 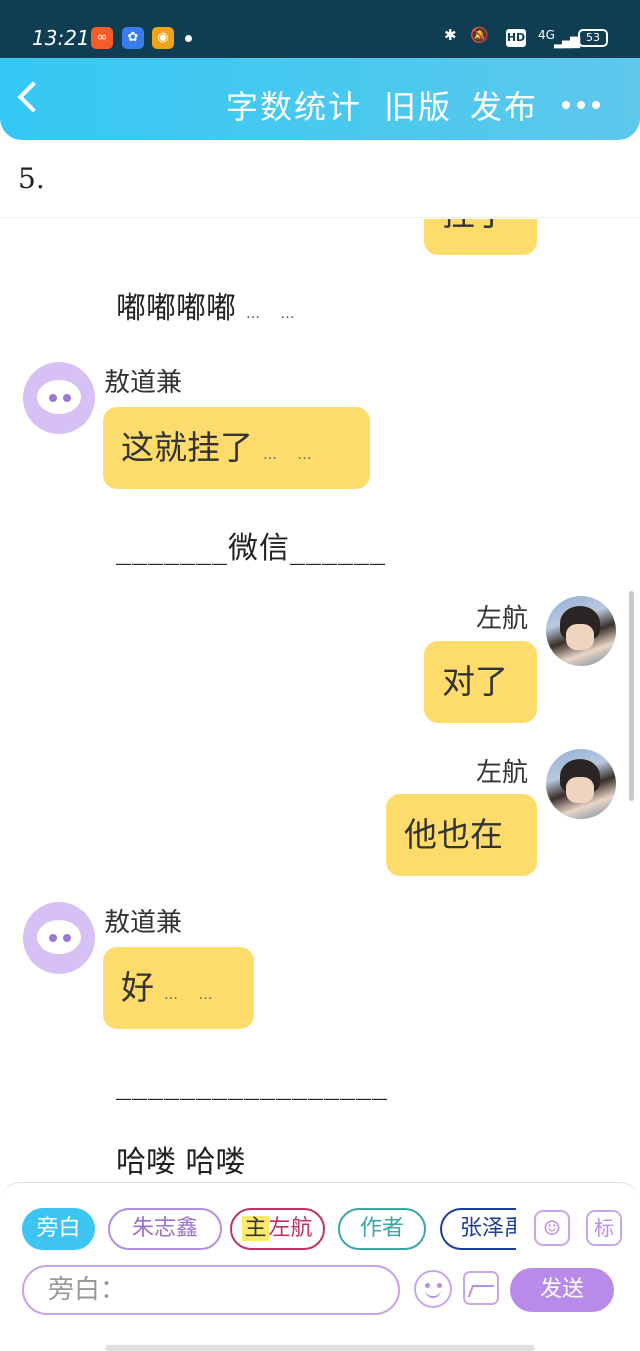 I want to click on baidu-notification-icon: ✿, so click(x=133, y=38).